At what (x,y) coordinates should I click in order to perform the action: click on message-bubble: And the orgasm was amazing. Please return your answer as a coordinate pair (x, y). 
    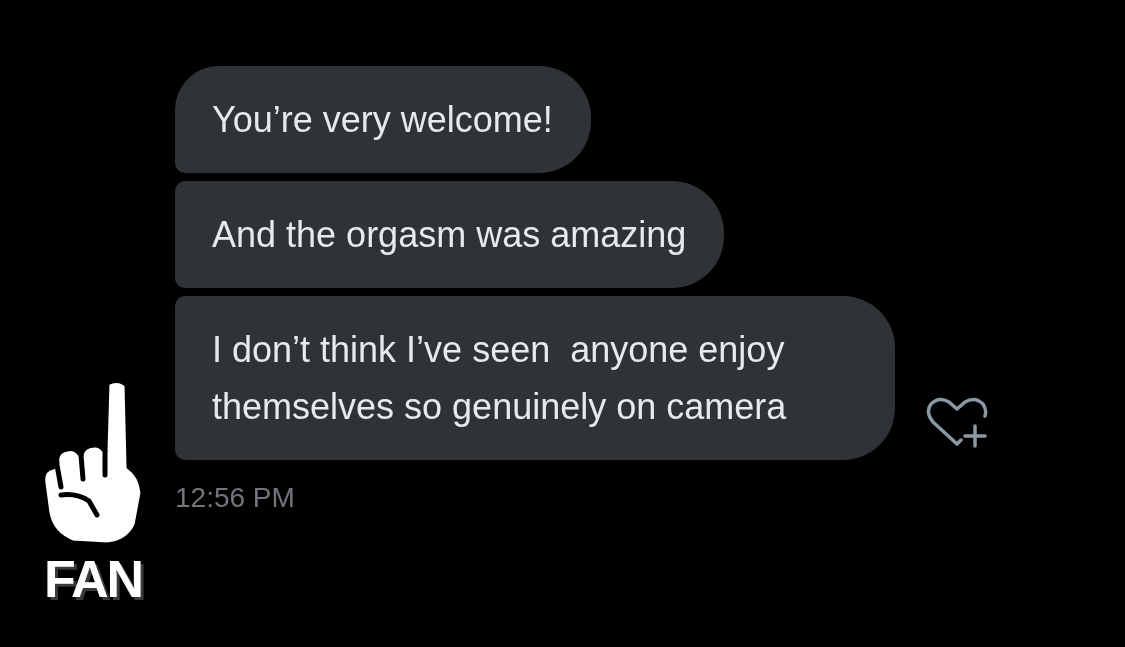
    Looking at the image, I should click on (450, 234).